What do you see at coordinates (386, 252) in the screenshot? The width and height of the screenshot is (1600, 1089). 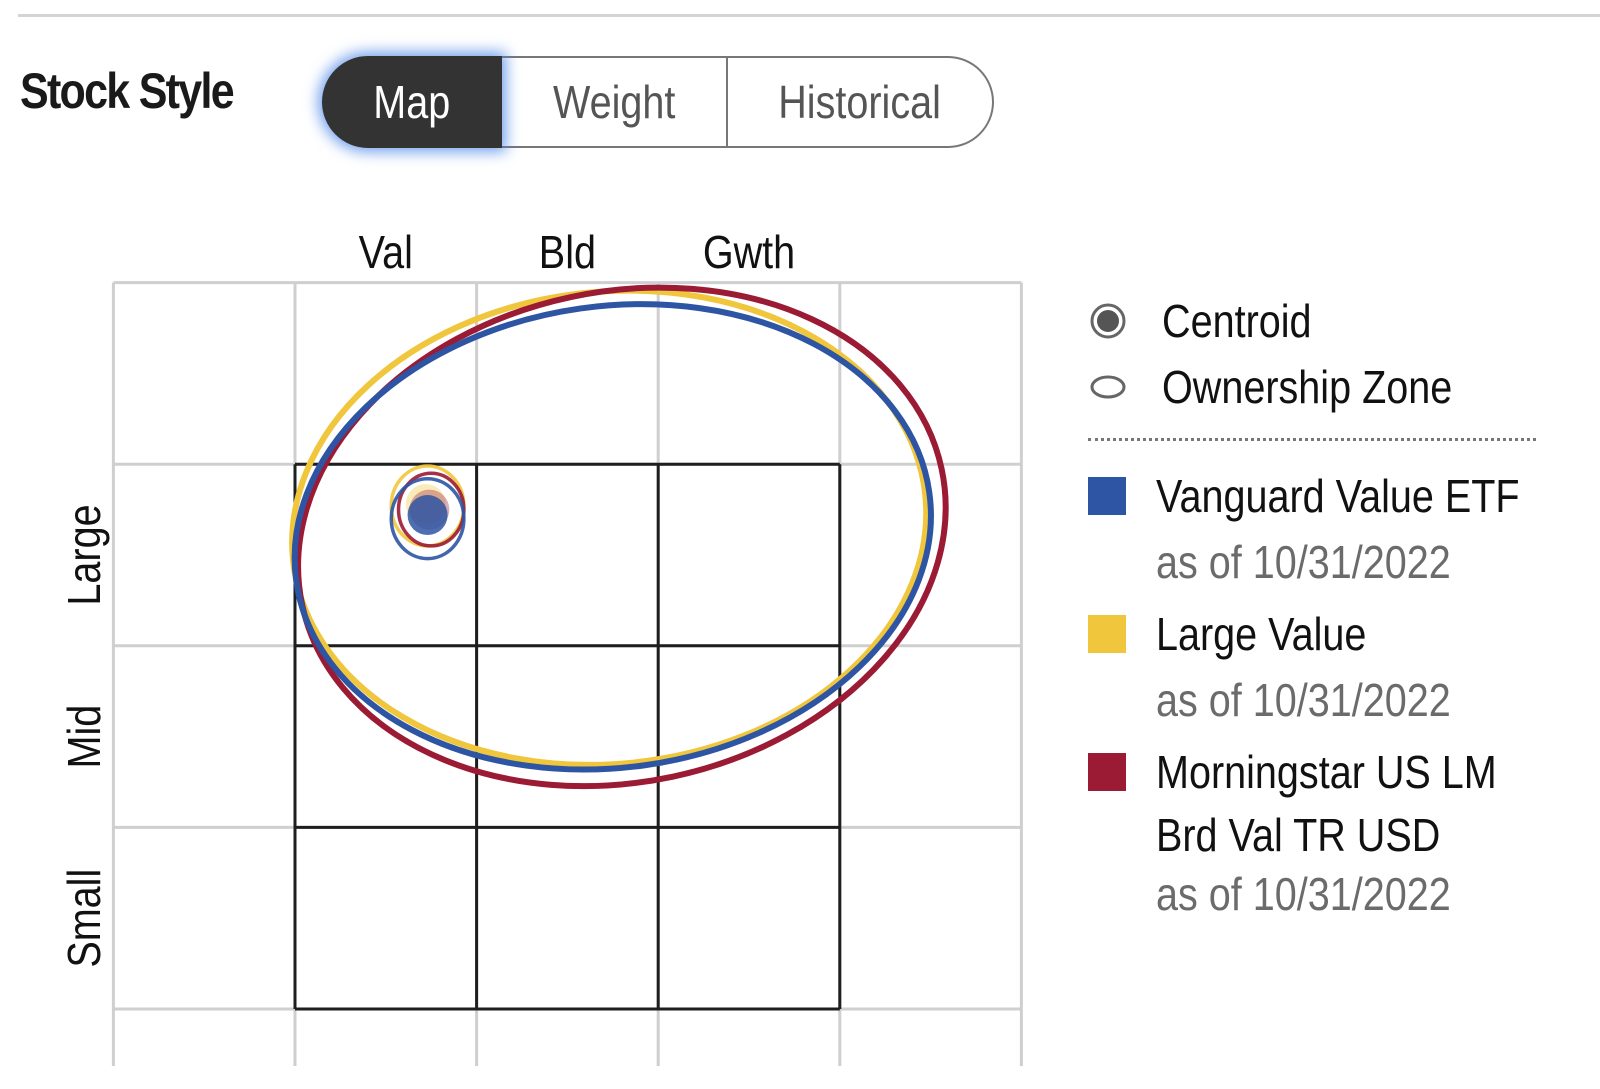 I see `x-tick-label: Val` at bounding box center [386, 252].